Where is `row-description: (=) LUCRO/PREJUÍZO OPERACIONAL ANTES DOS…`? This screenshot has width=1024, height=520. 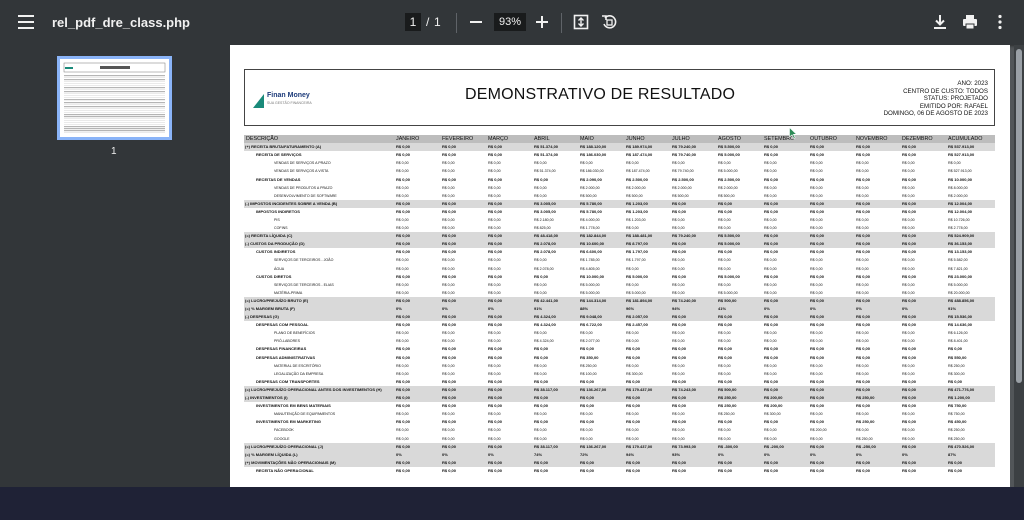
row-description: (=) LUCRO/PREJUÍZO OPERACIONAL ANTES DOS… is located at coordinates (319, 389).